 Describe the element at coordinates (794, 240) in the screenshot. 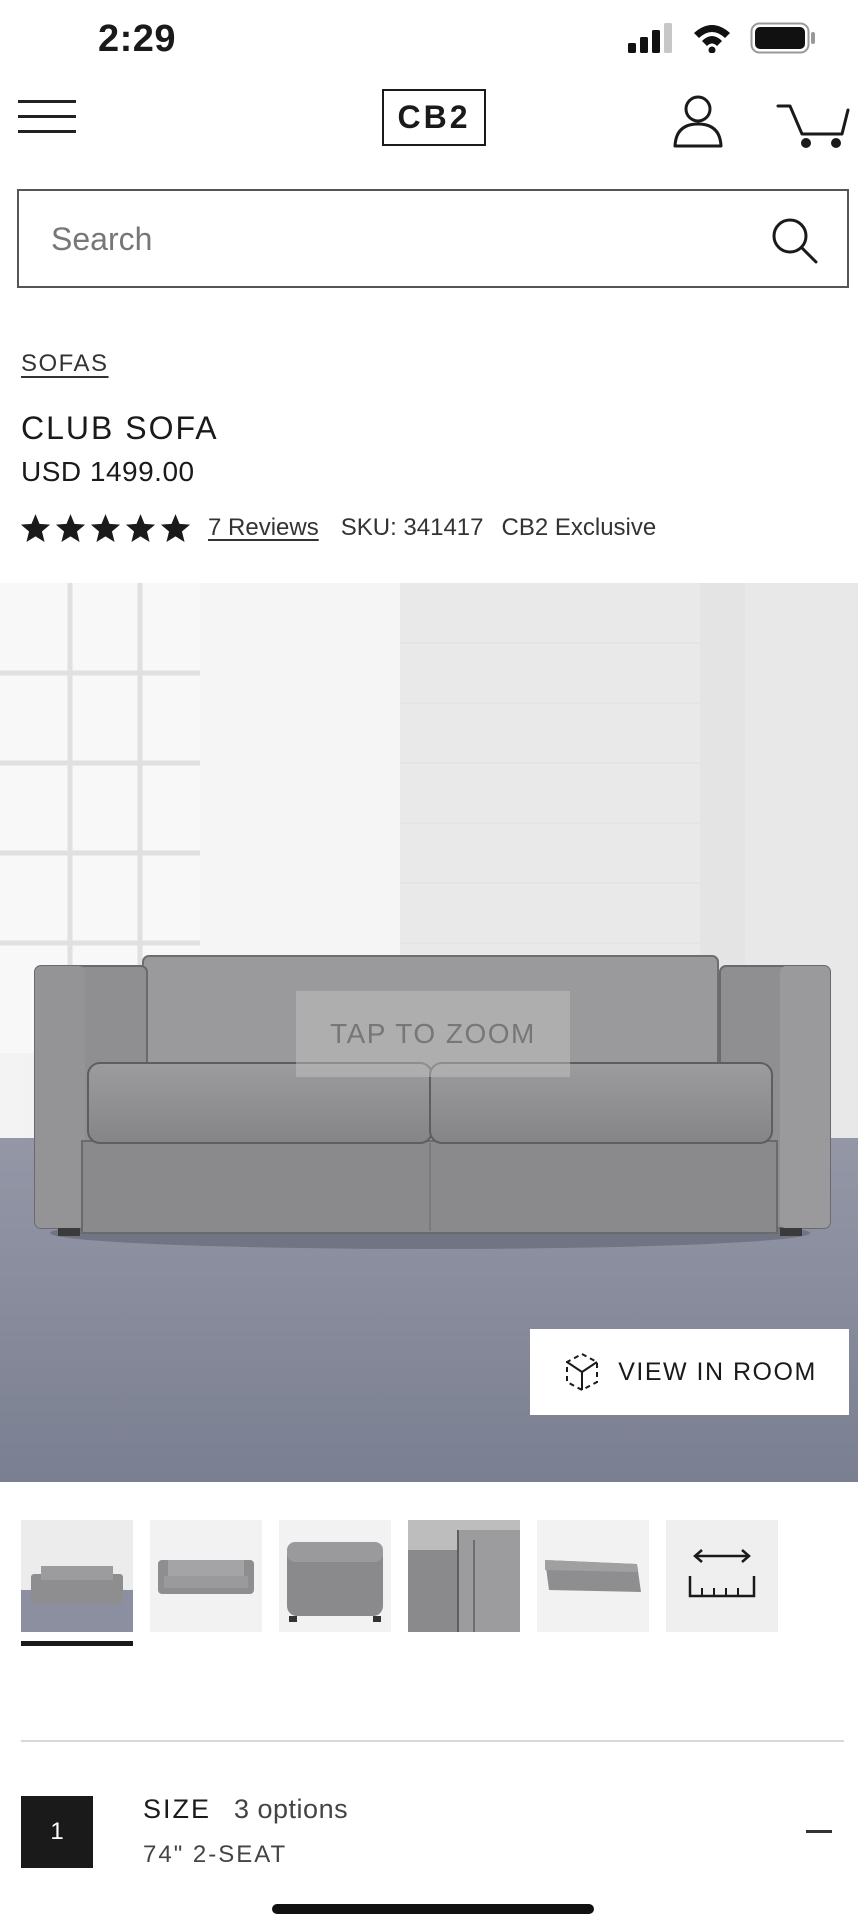

I see `search-icon` at that location.